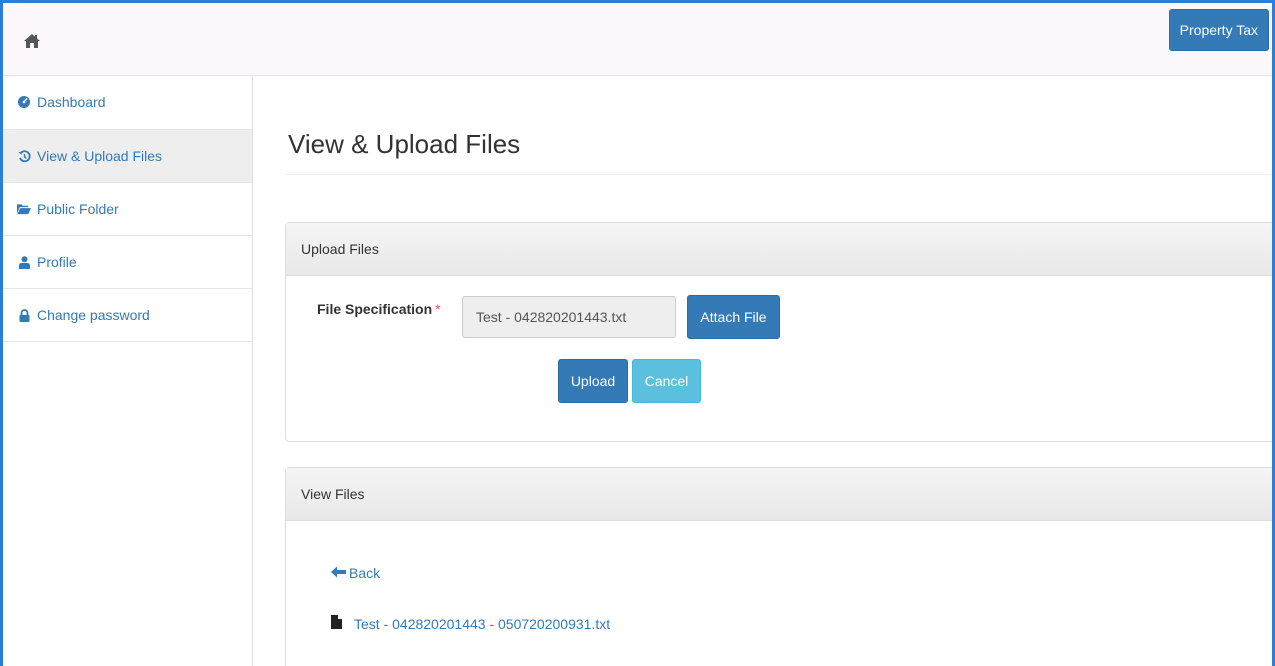 The height and width of the screenshot is (666, 1275). What do you see at coordinates (438, 309) in the screenshot?
I see `required-marker: *` at bounding box center [438, 309].